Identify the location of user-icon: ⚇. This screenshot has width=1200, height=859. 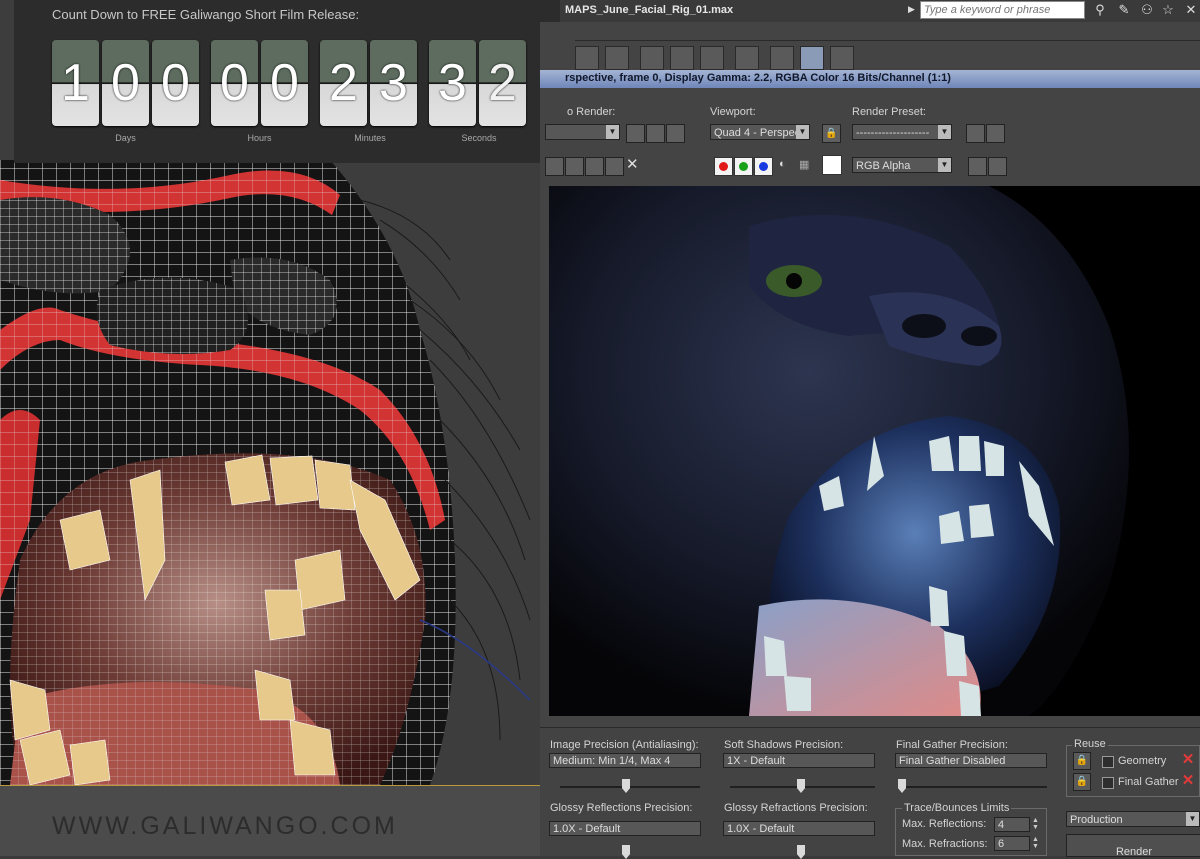
(1147, 10).